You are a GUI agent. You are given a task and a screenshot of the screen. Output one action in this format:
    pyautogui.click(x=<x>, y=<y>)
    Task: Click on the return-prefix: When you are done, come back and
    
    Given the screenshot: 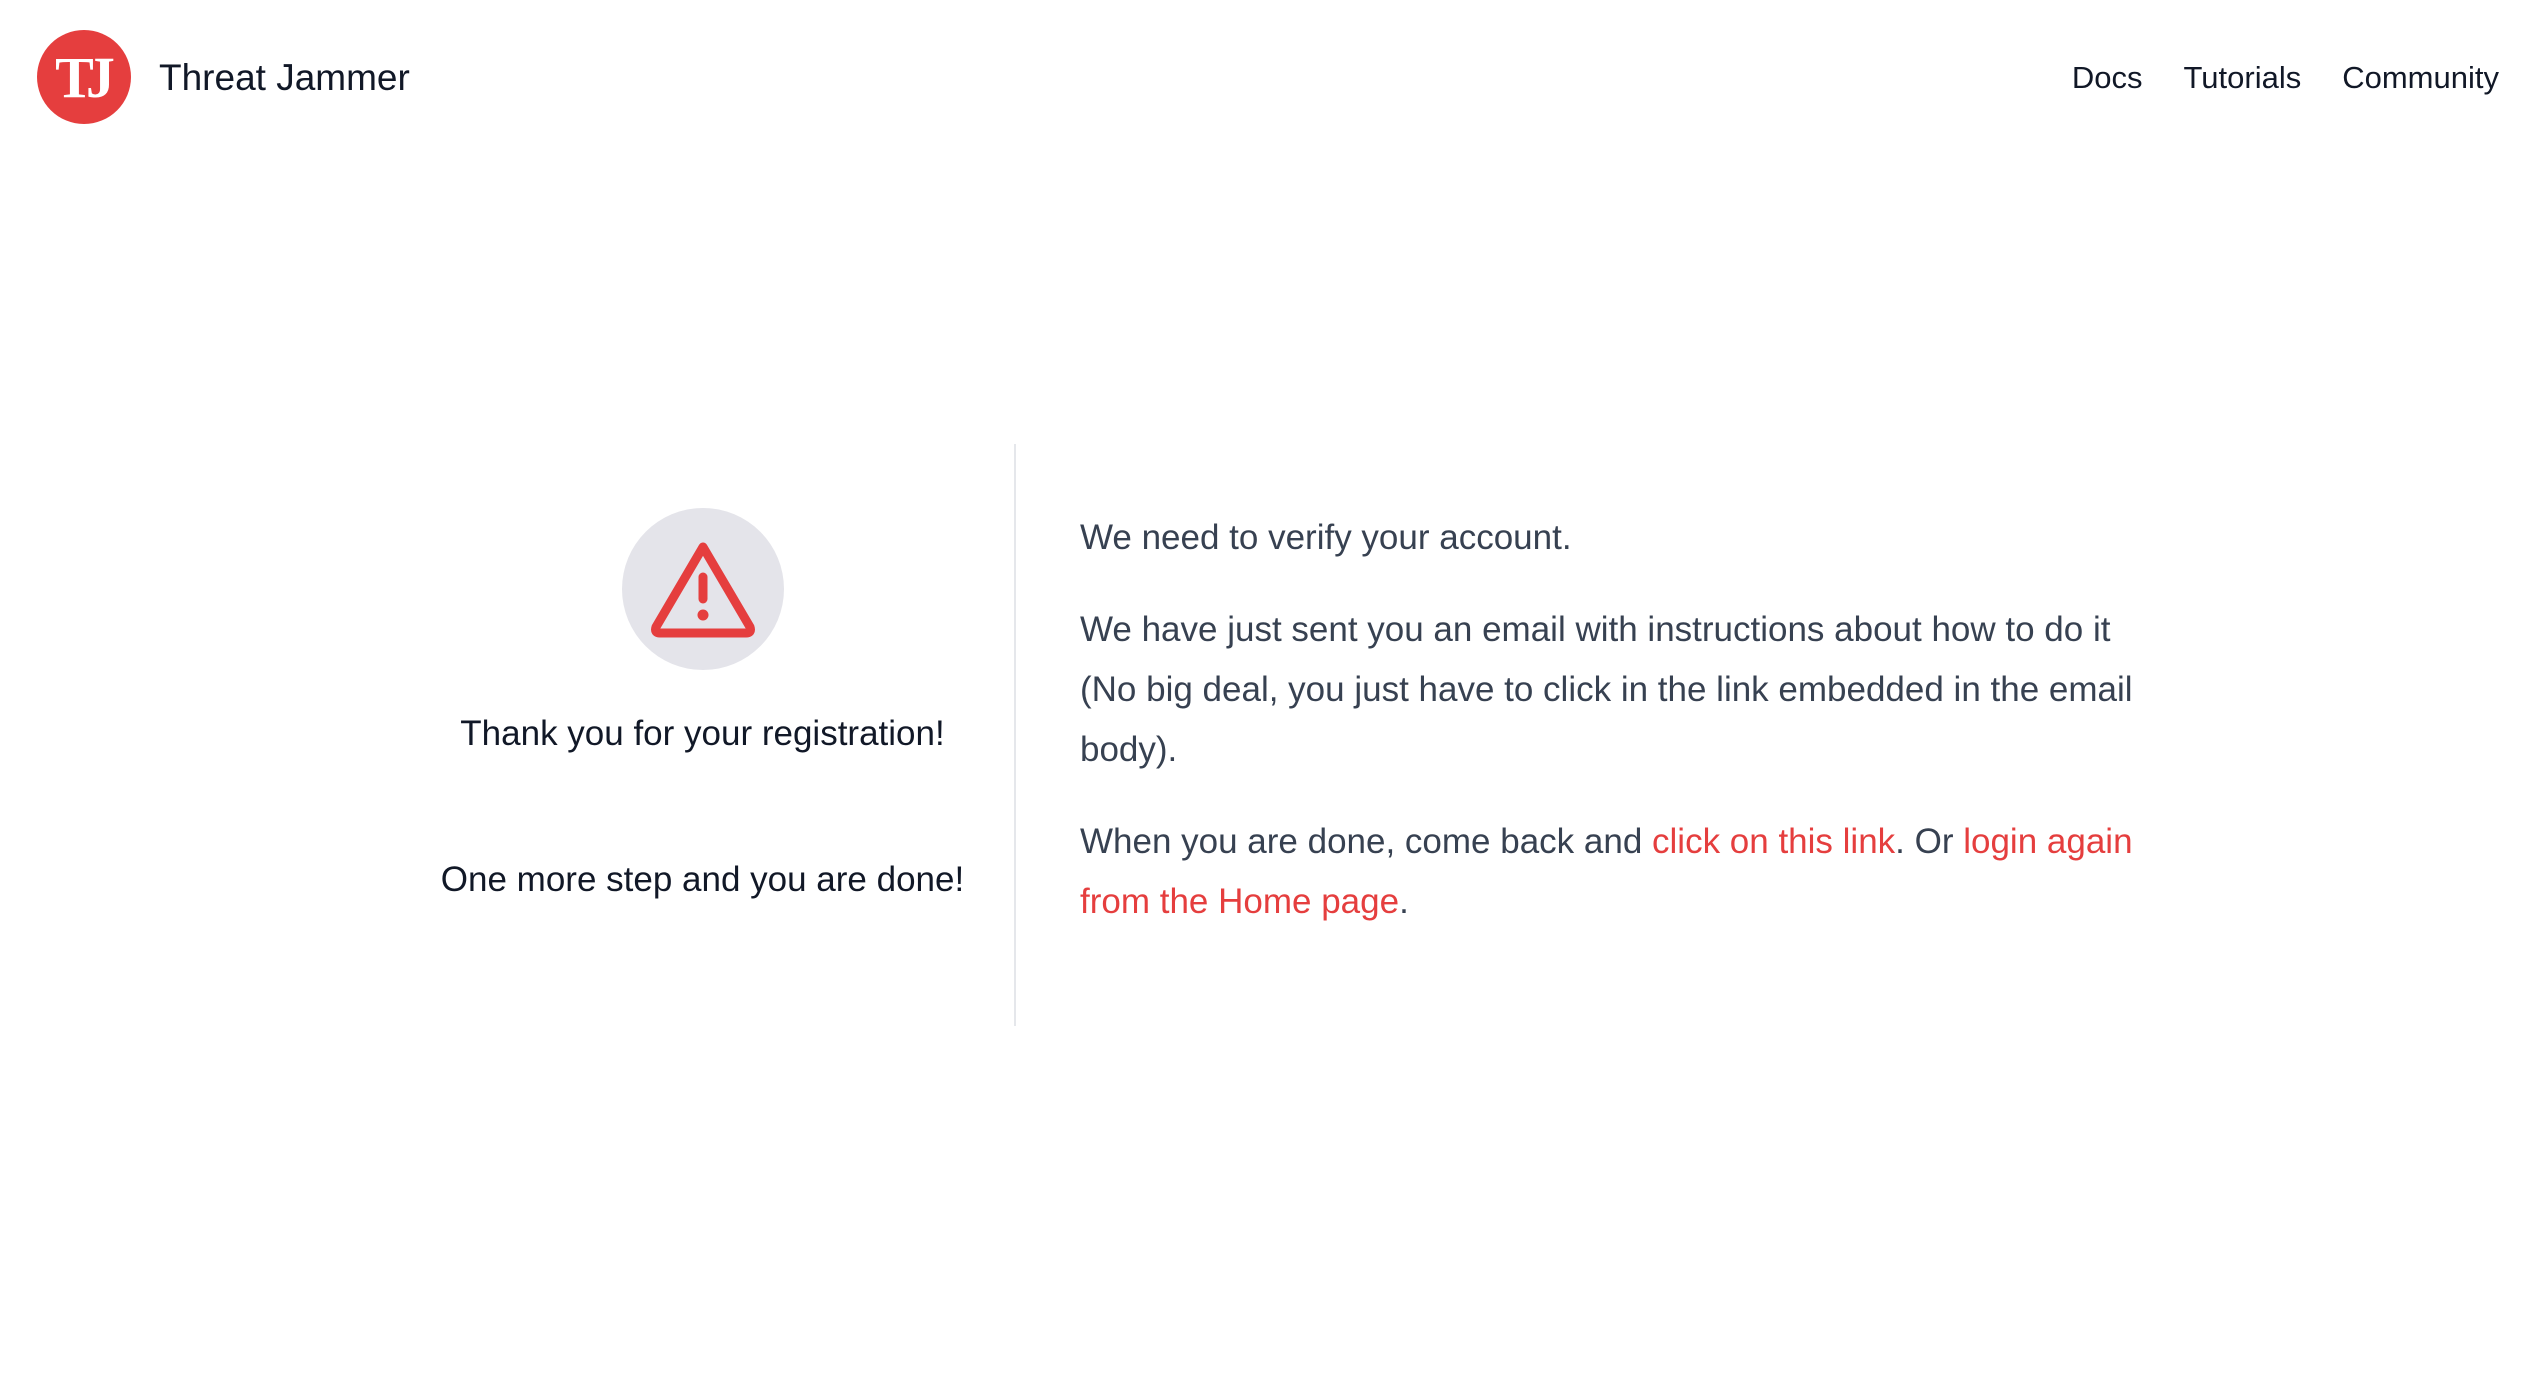 What is the action you would take?
    pyautogui.click(x=1366, y=841)
    